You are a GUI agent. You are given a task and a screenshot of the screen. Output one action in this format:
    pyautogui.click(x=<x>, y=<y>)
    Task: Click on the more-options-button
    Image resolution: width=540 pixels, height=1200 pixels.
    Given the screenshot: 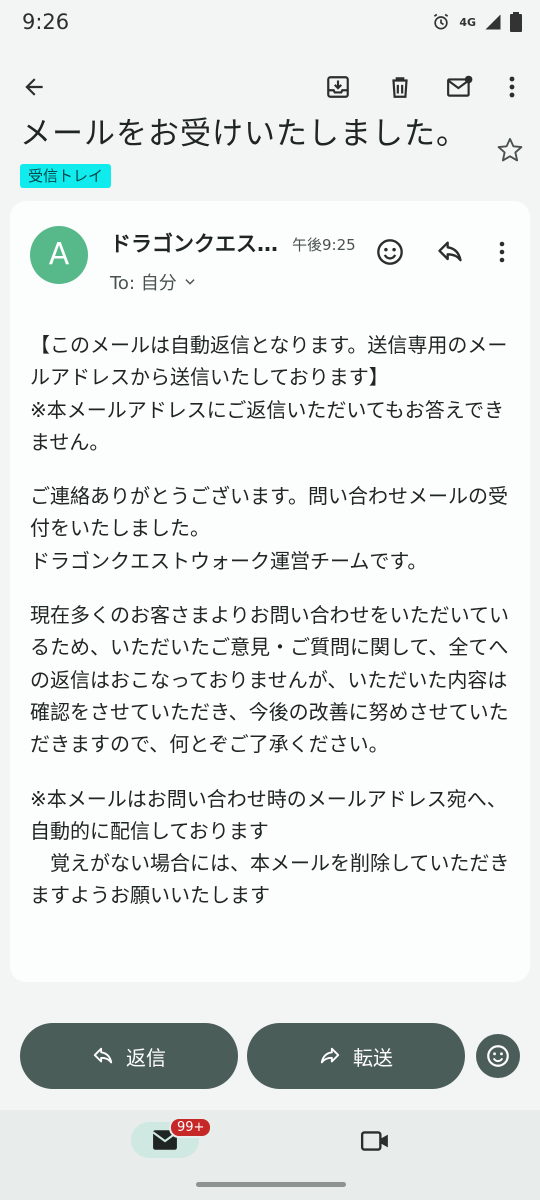 What is the action you would take?
    pyautogui.click(x=512, y=87)
    